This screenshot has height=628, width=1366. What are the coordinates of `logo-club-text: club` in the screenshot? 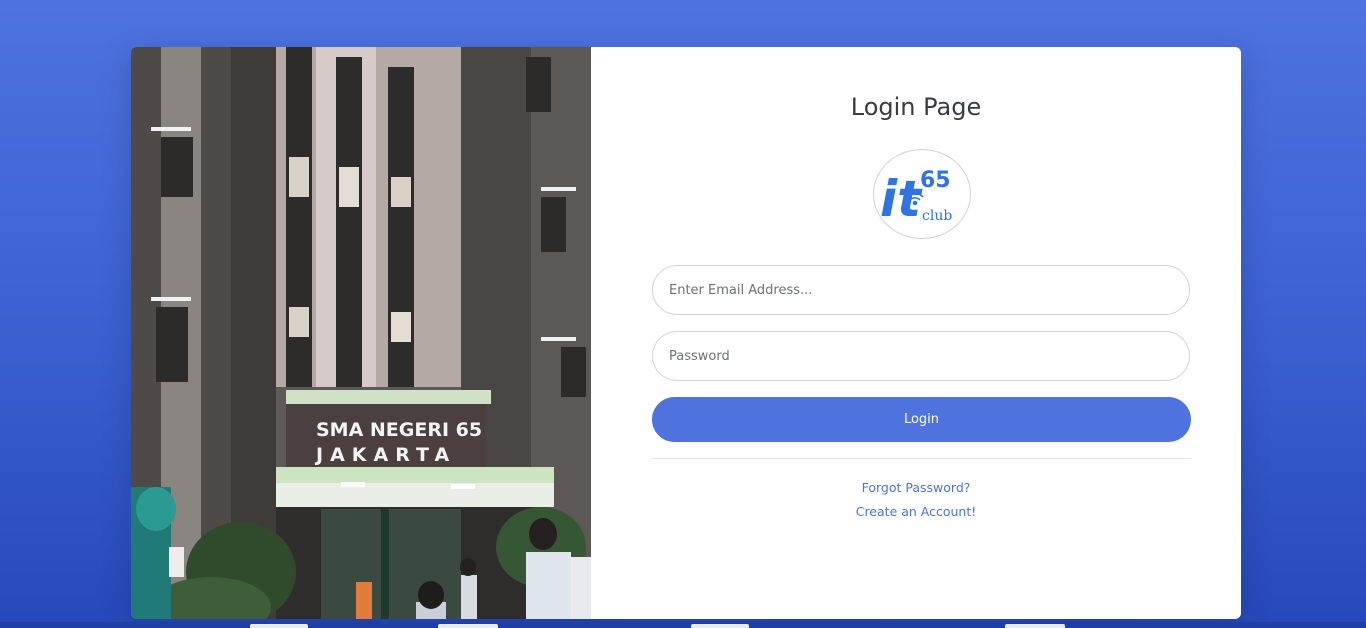 It's located at (937, 216).